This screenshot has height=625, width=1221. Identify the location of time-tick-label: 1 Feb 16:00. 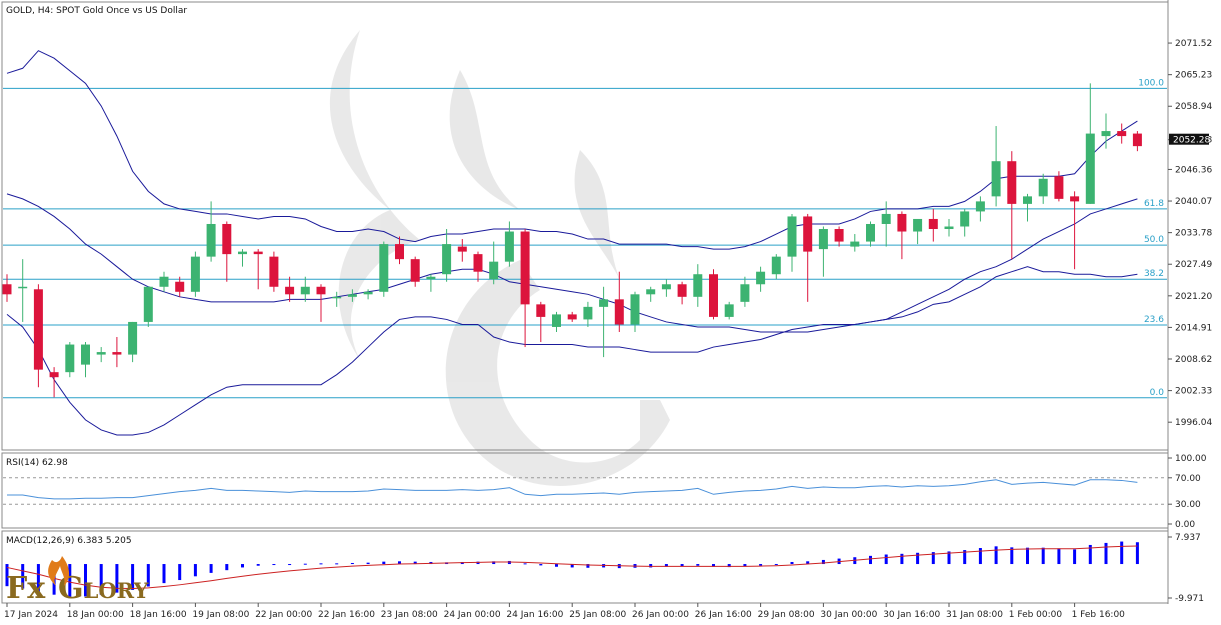
(1099, 615).